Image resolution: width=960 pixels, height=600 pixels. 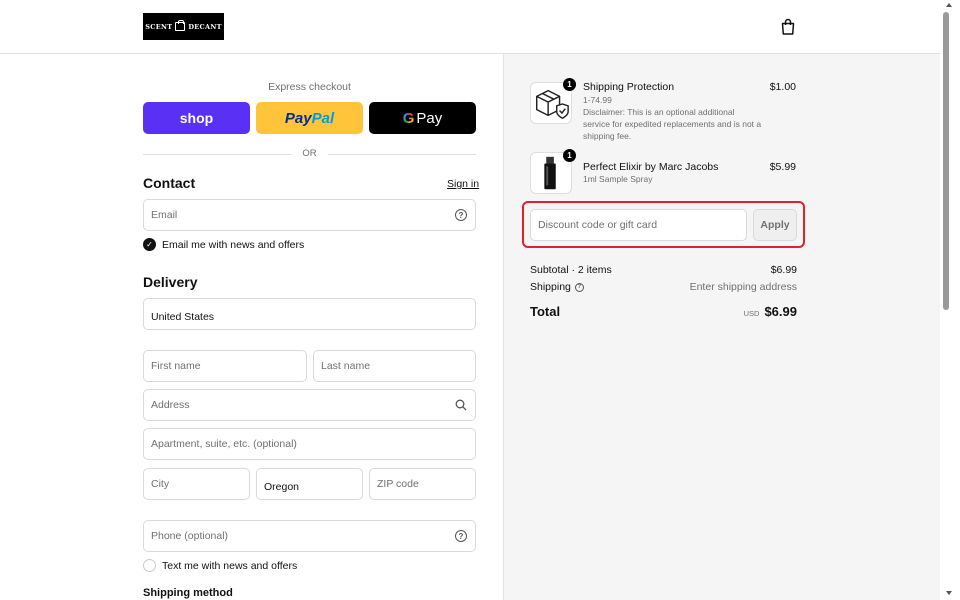 I want to click on shipping-label: Shipping, so click(x=550, y=287).